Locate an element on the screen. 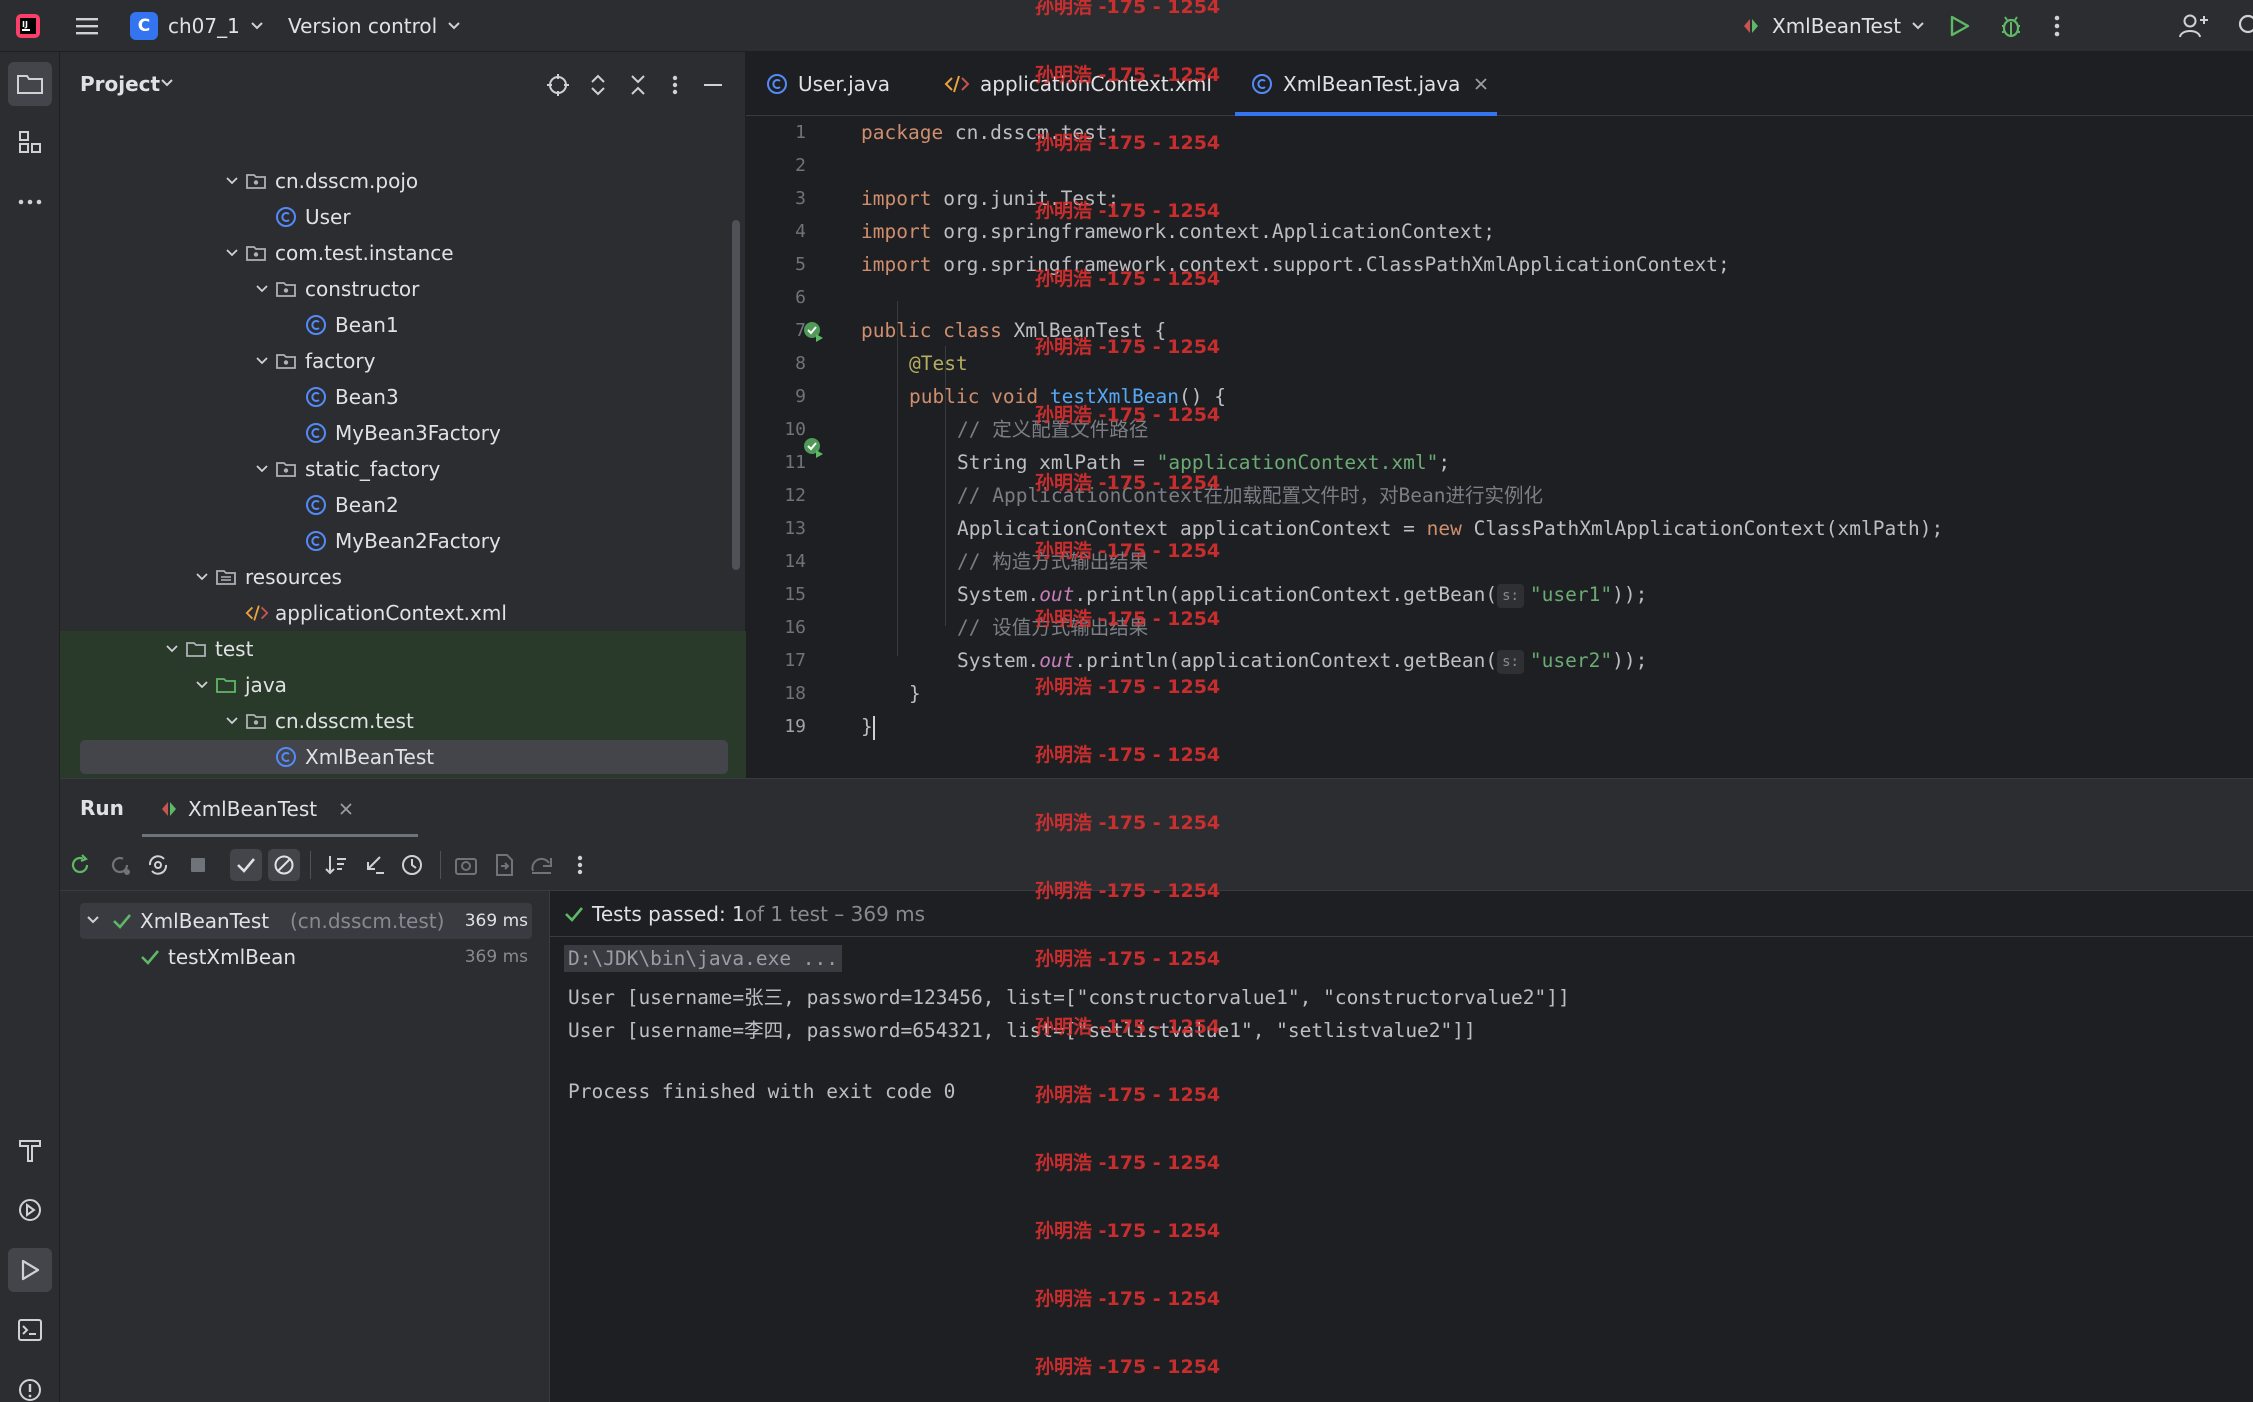  tree-class-item: Bean3 is located at coordinates (403, 397).